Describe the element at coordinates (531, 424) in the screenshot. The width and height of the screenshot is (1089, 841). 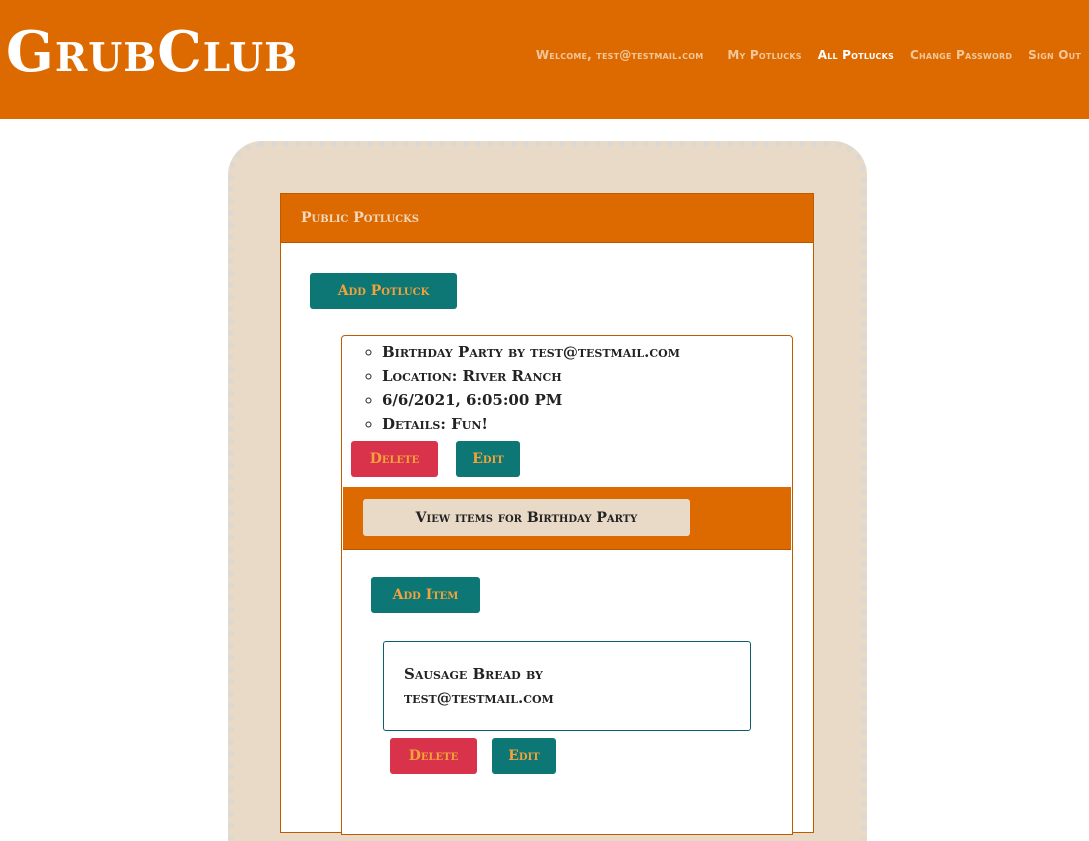
I see `potluck-description: Details: Fun!` at that location.